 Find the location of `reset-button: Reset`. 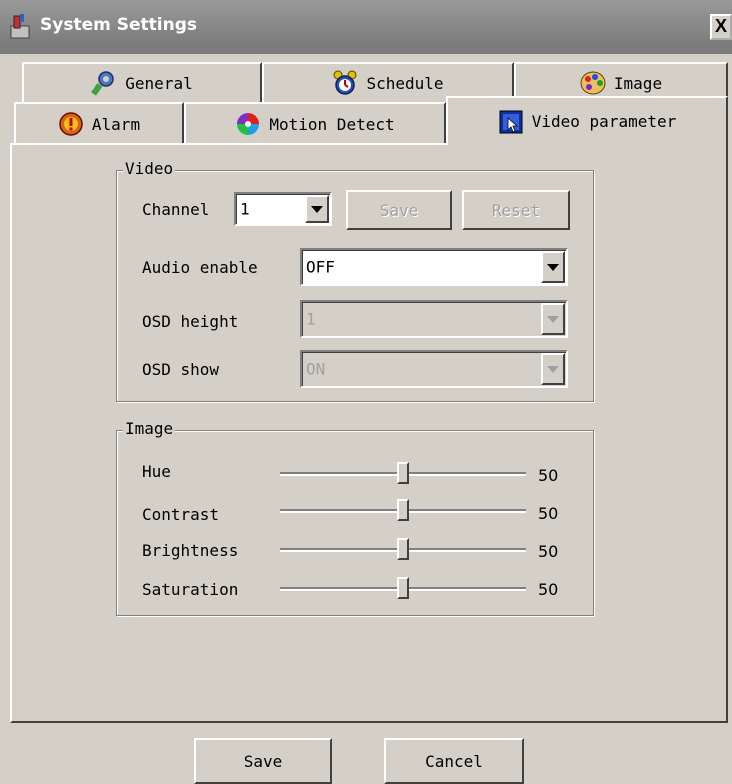

reset-button: Reset is located at coordinates (516, 210).